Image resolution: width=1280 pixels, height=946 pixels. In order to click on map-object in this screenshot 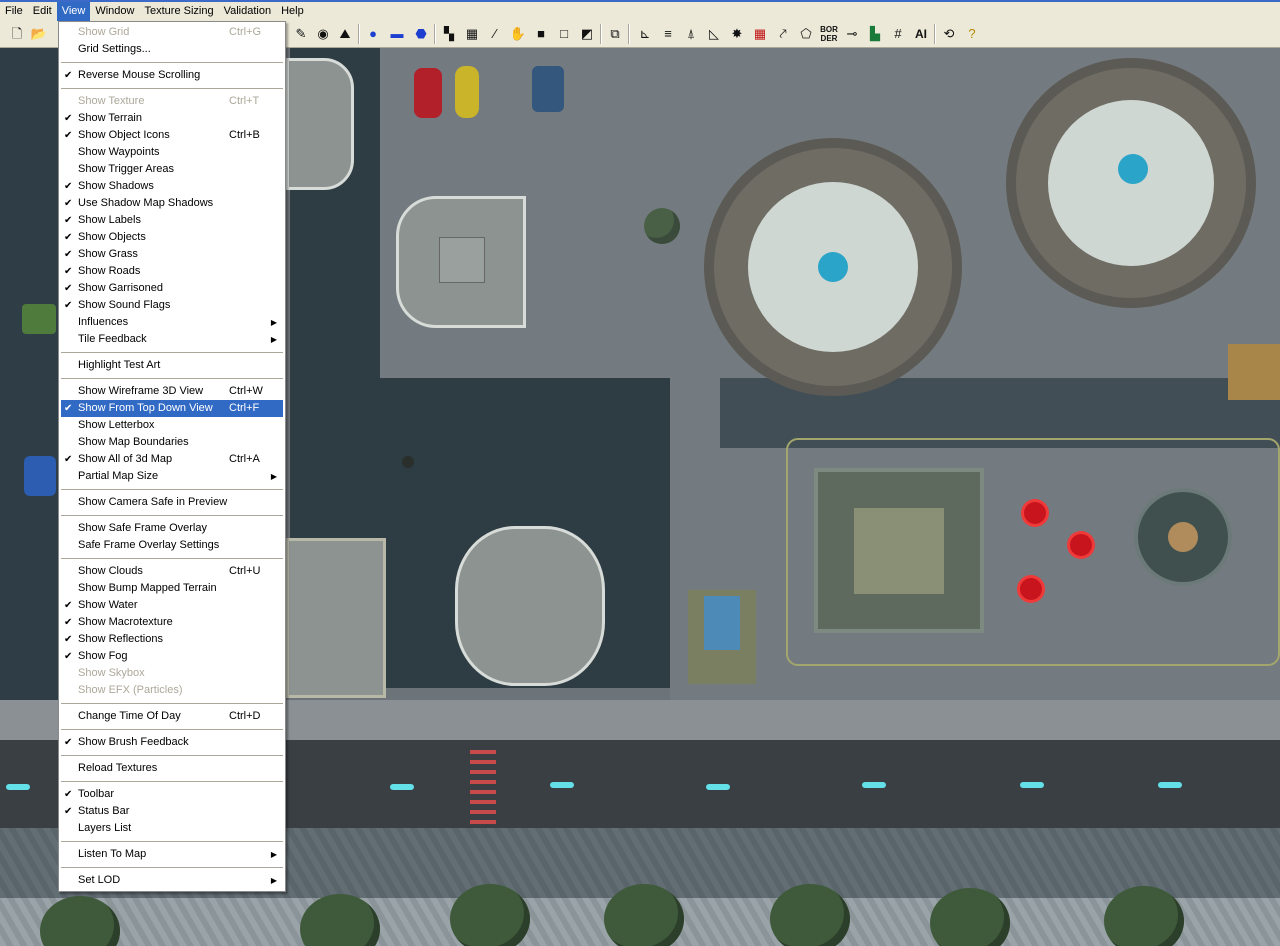, I will do `click(408, 462)`.